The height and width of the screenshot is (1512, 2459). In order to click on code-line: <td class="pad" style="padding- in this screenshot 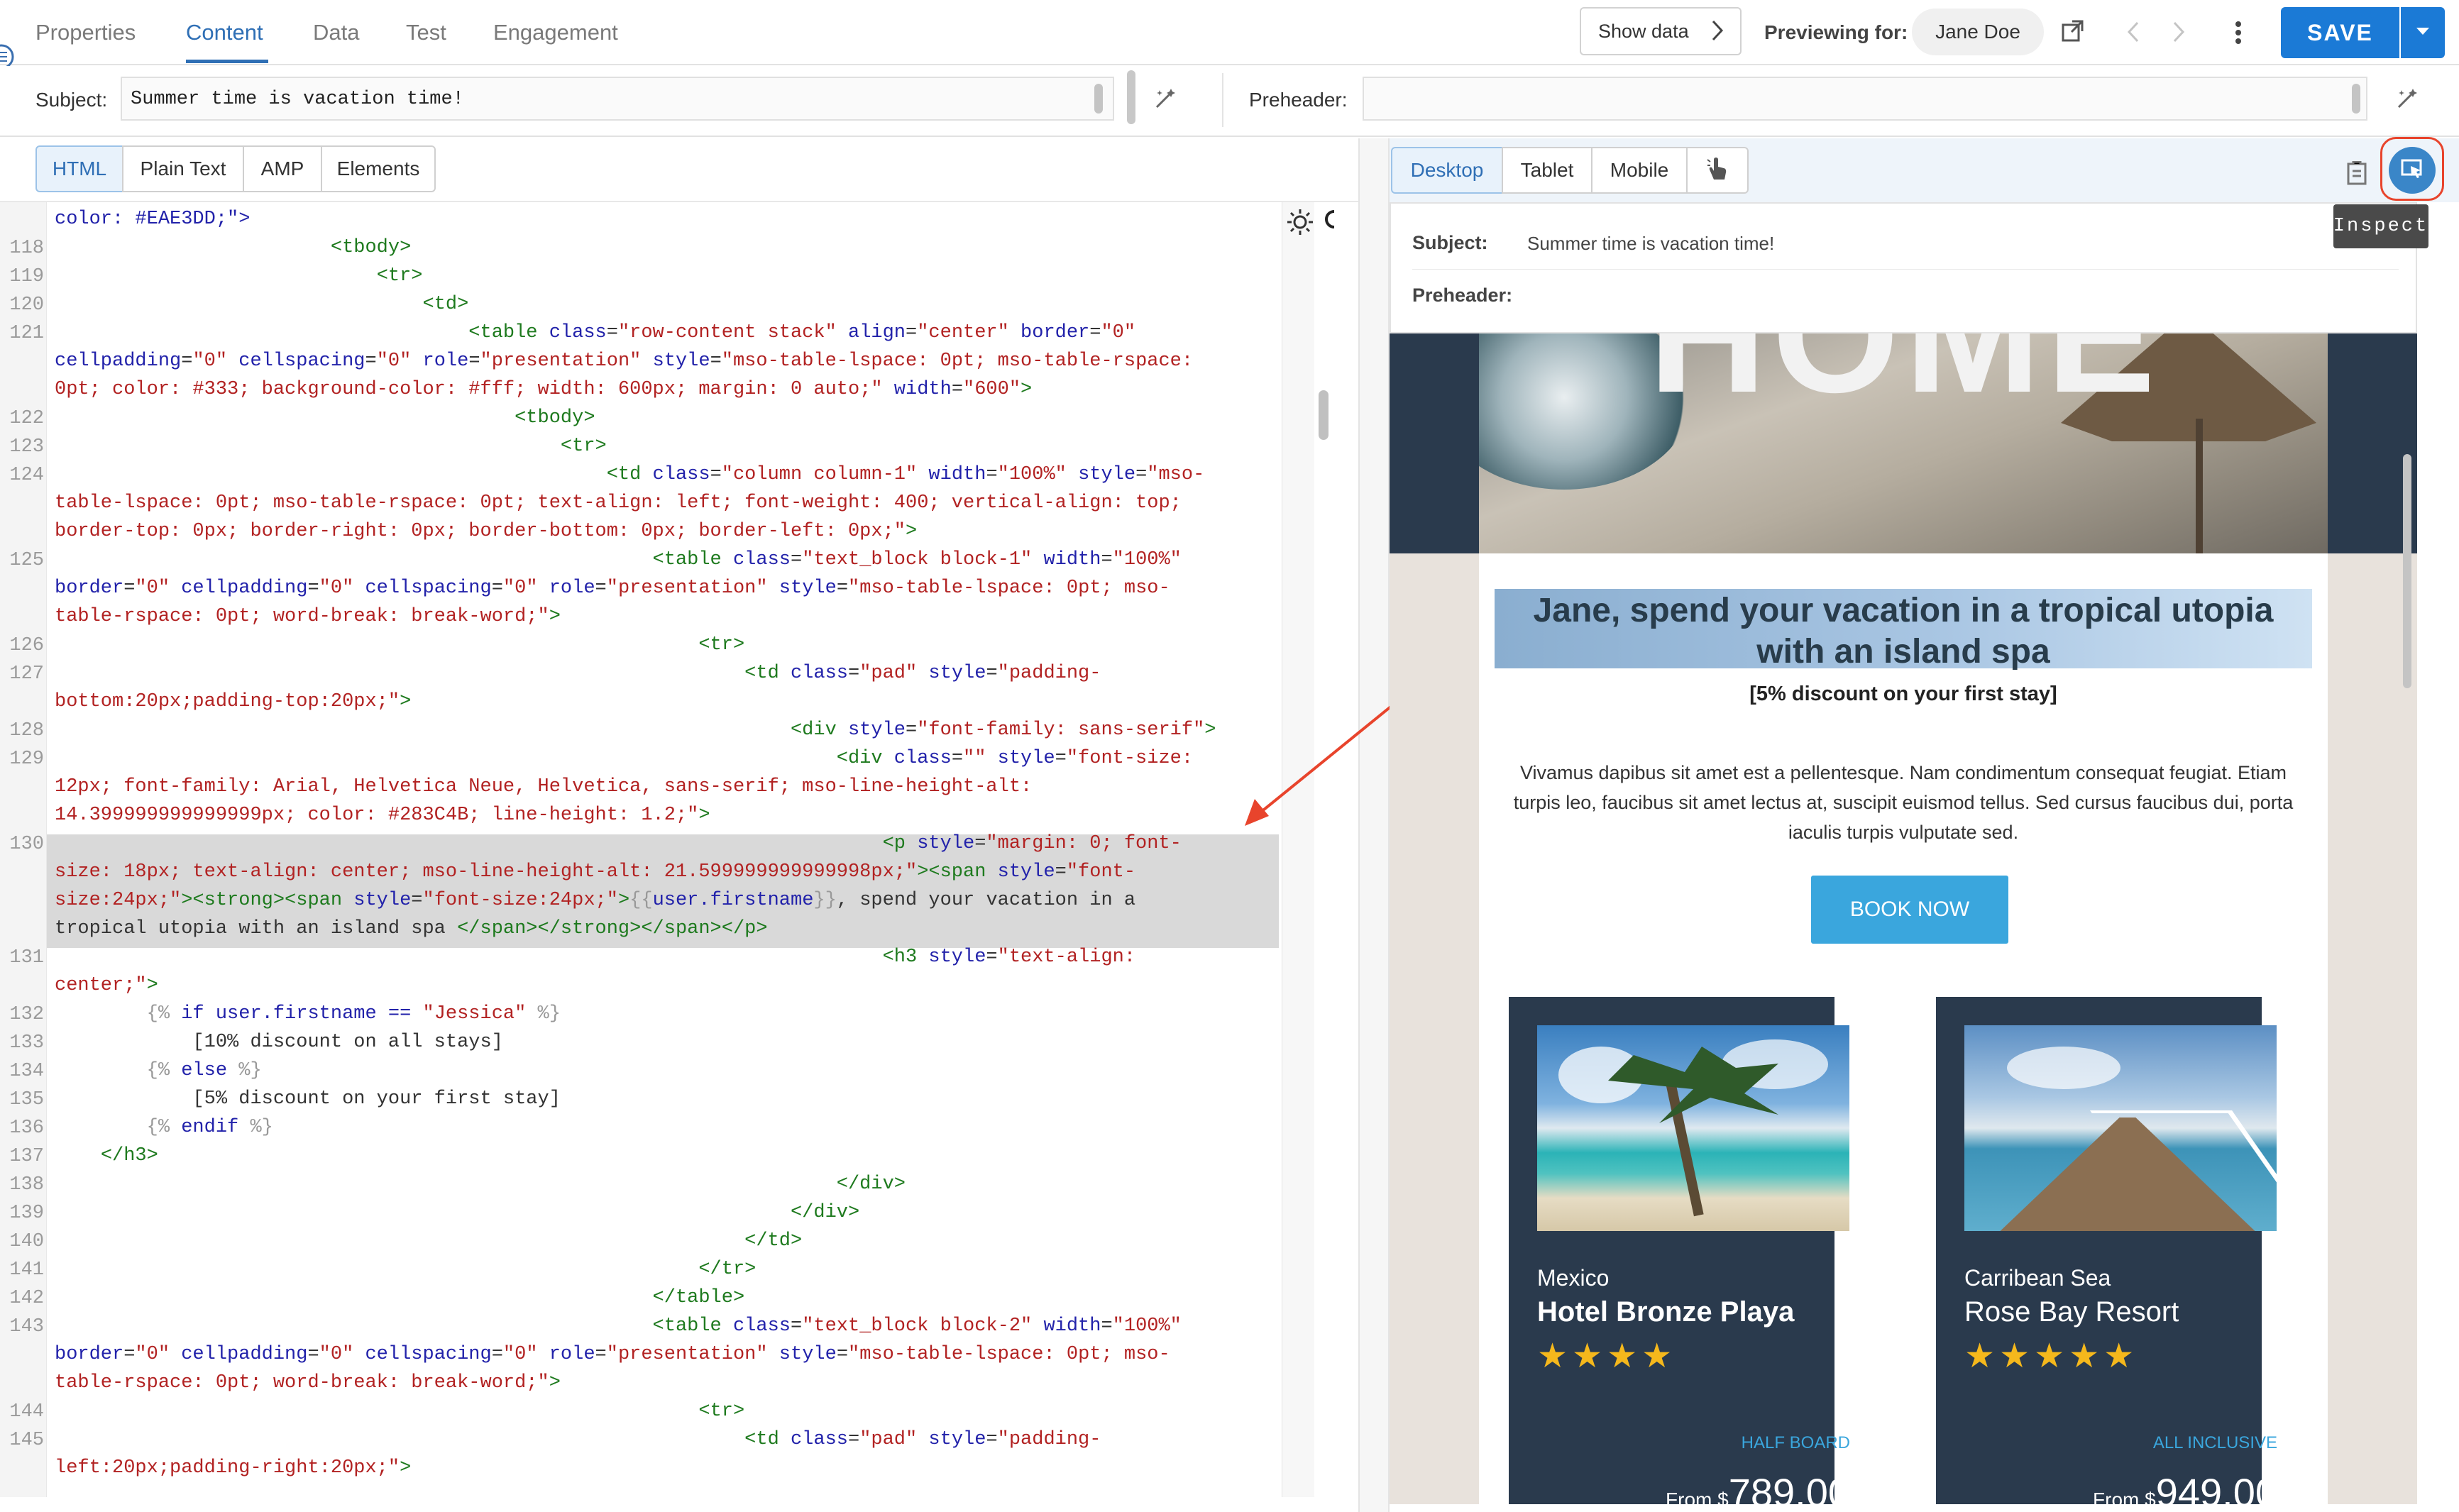, I will do `click(923, 1440)`.